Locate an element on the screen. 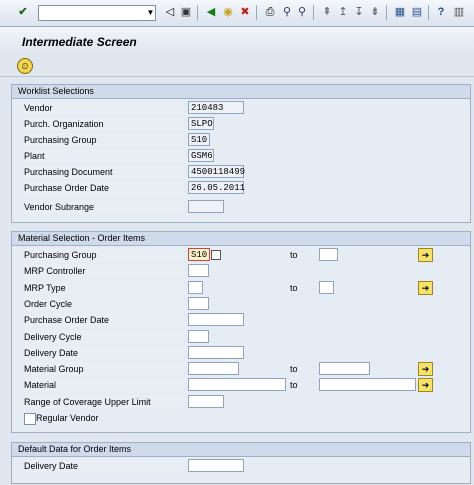 The image size is (474, 485). material-group-from-field is located at coordinates (213, 368).